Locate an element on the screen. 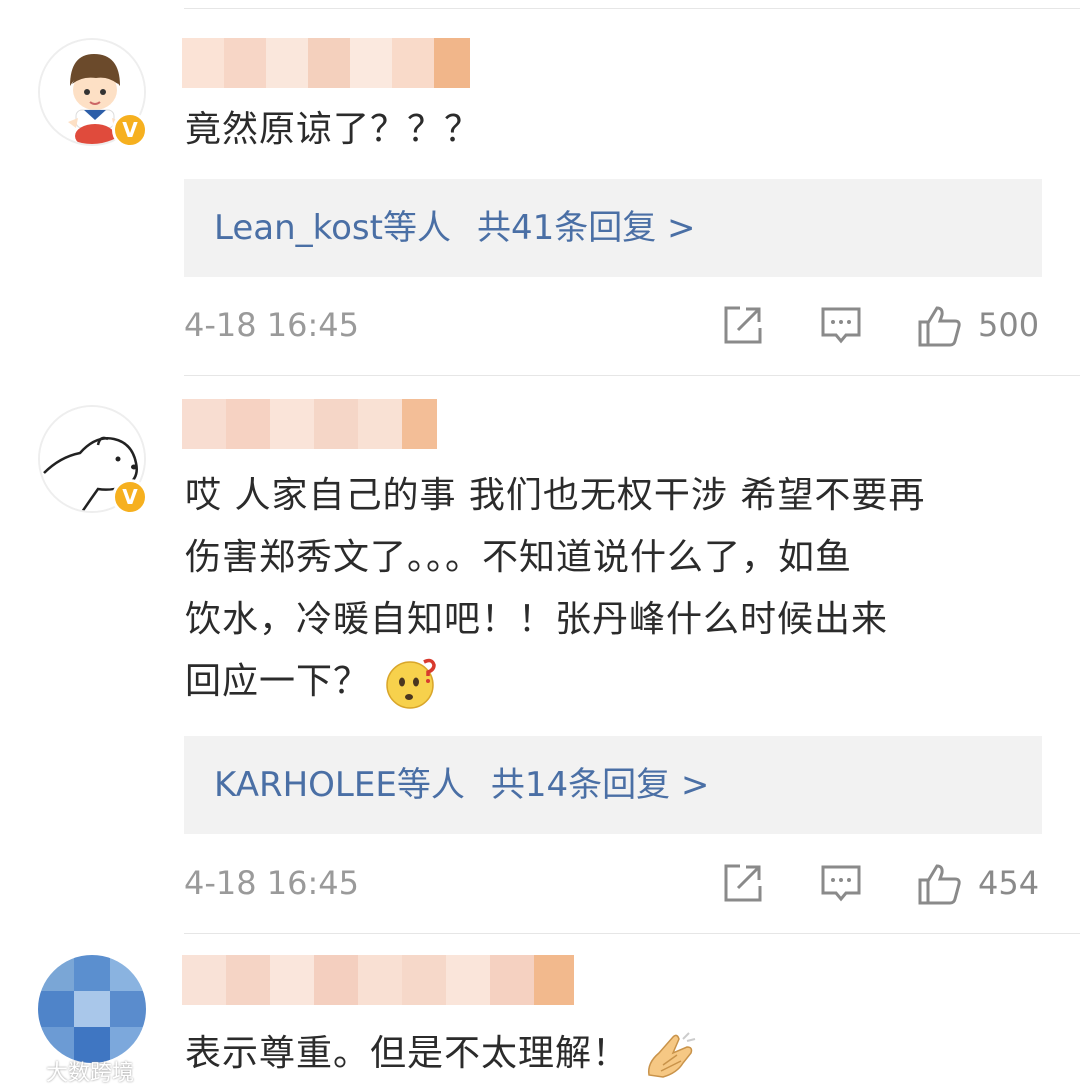 The image size is (1080, 1091). comment-item: 表示尊重。但是不太理解！ is located at coordinates (540, 1012).